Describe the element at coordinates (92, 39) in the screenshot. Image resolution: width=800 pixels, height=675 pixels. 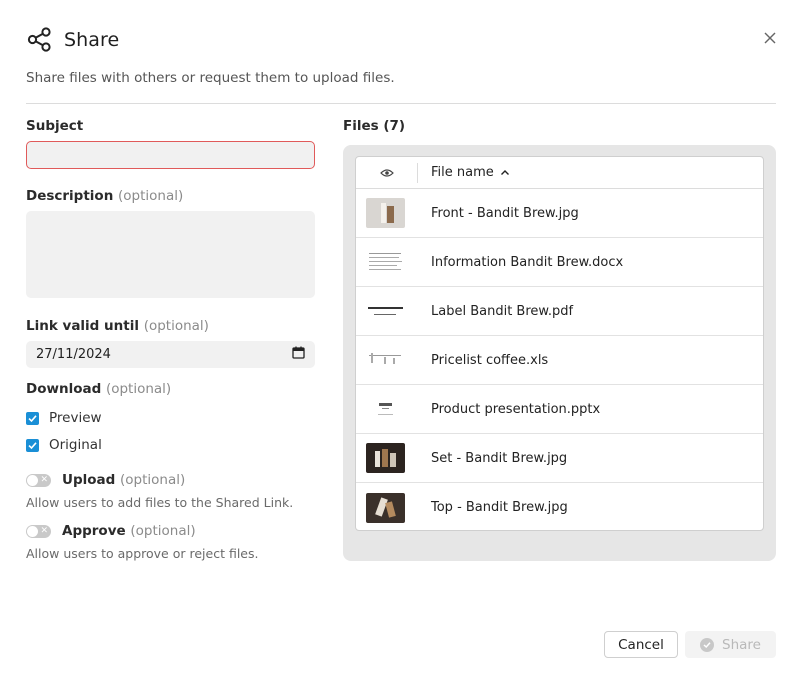
I see `dialog-title: Share` at that location.